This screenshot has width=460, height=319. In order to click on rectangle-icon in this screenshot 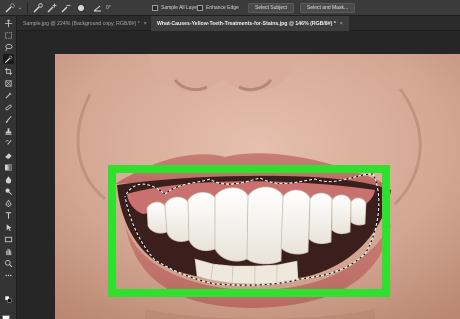, I will do `click(8, 239)`.